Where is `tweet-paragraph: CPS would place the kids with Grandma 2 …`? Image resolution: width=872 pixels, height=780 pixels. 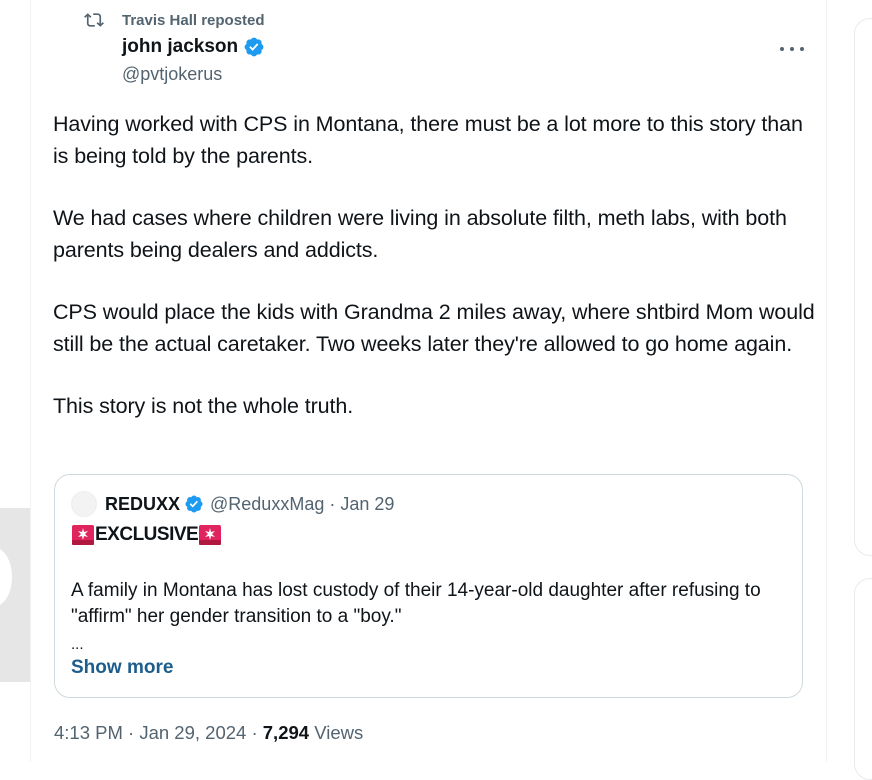 tweet-paragraph: CPS would place the kids with Grandma 2 … is located at coordinates (434, 328).